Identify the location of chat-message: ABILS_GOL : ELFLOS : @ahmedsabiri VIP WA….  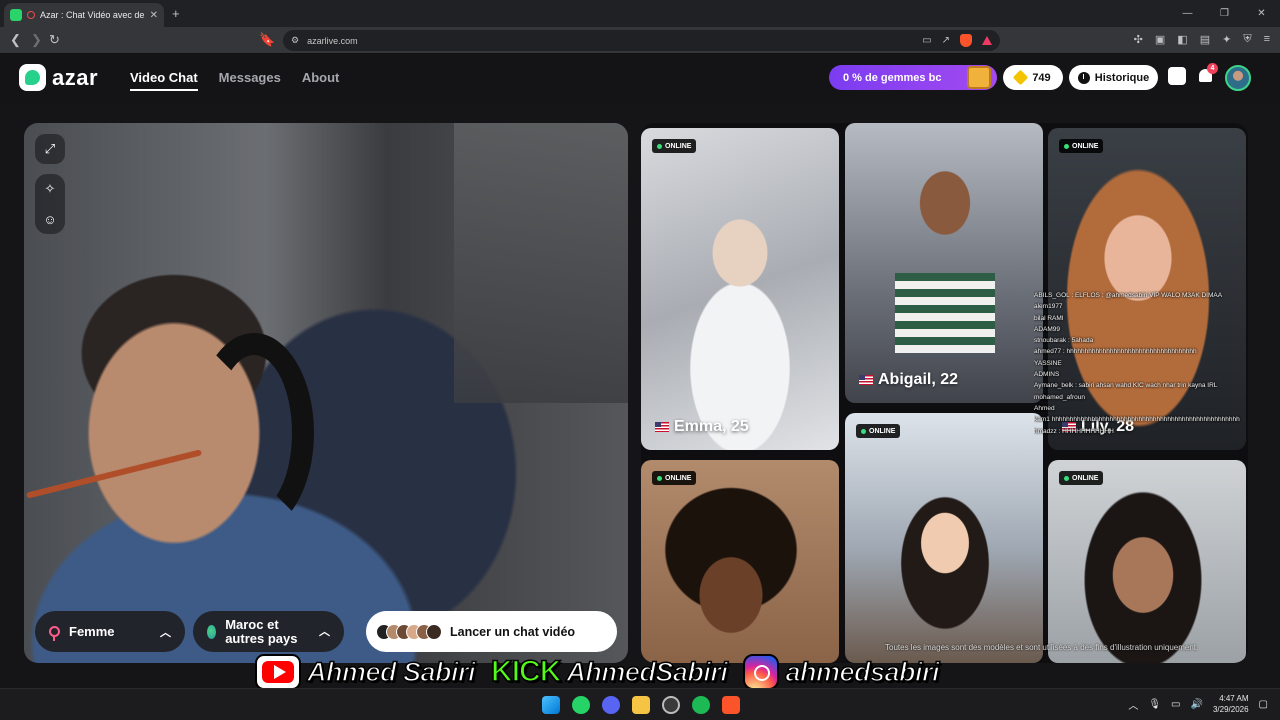
(1128, 295).